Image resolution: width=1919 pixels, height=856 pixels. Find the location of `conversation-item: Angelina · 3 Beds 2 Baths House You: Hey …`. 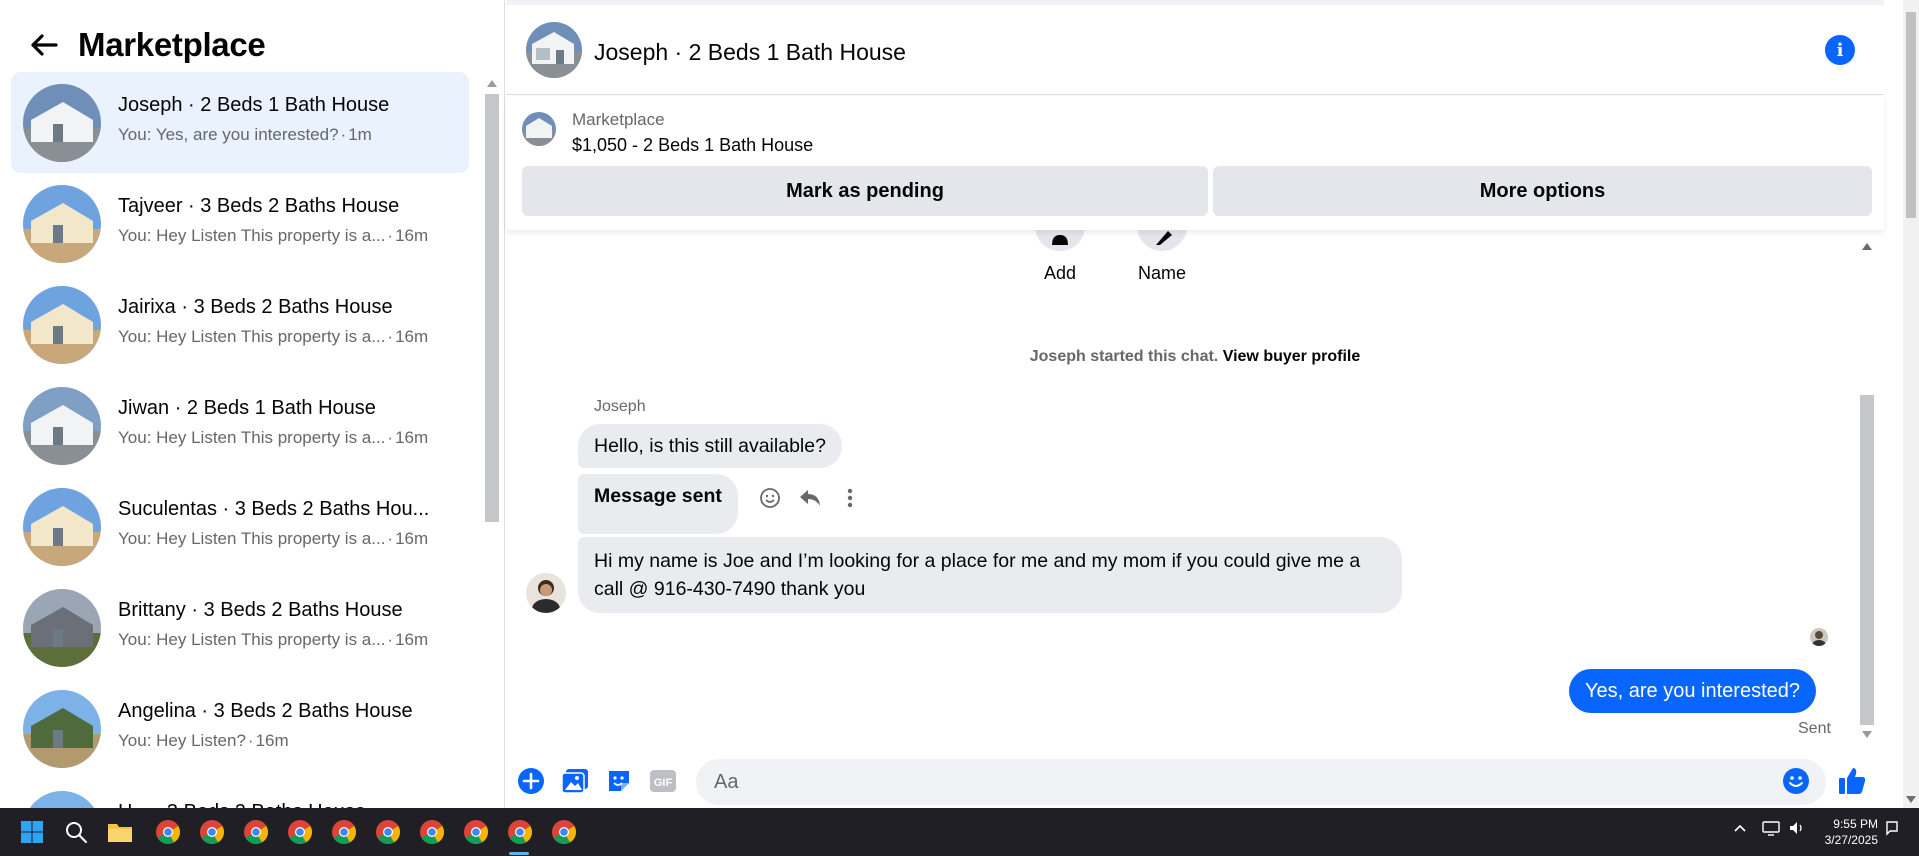

conversation-item: Angelina · 3 Beds 2 Baths House You: Hey … is located at coordinates (240, 728).